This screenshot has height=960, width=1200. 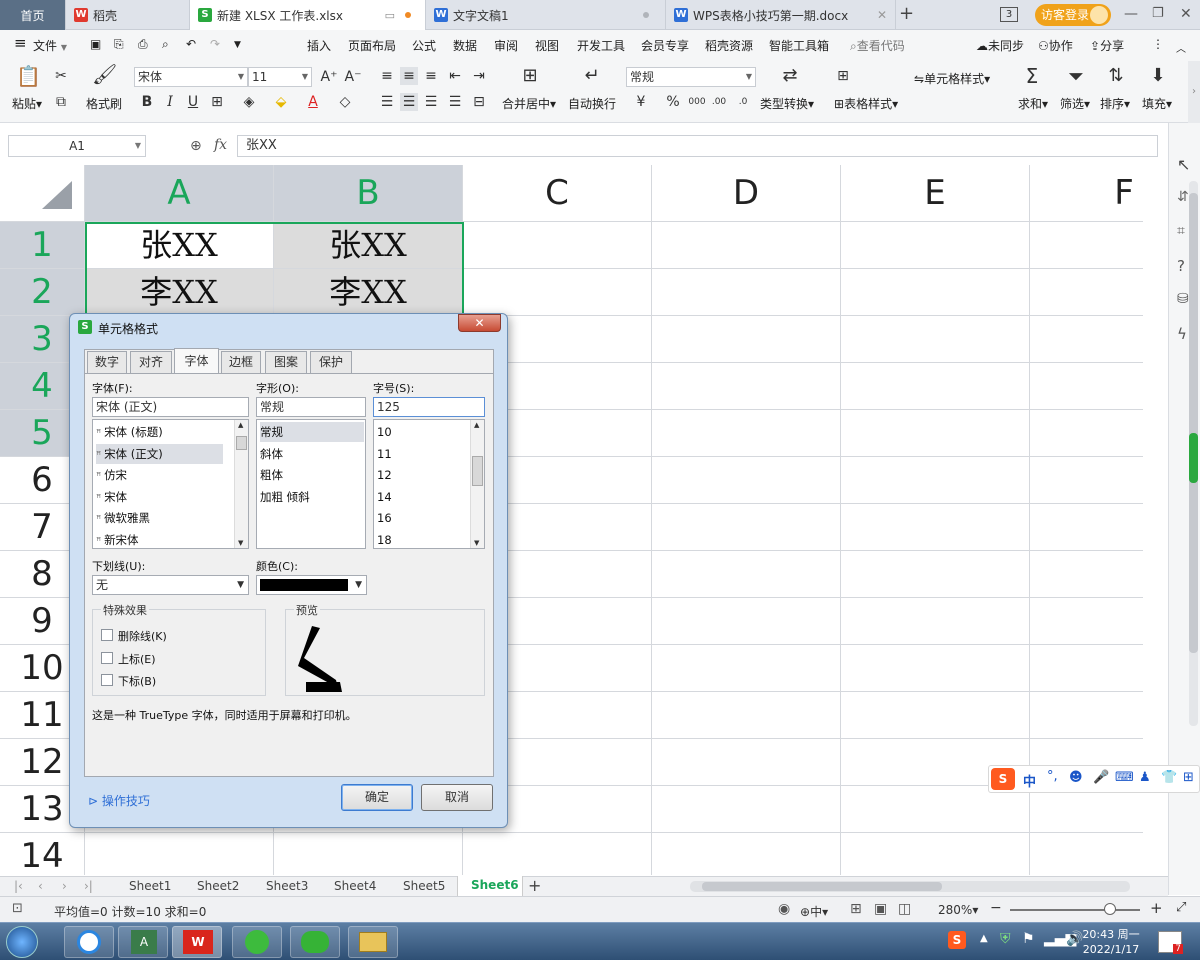 I want to click on taskbar-explorer, so click(x=373, y=942).